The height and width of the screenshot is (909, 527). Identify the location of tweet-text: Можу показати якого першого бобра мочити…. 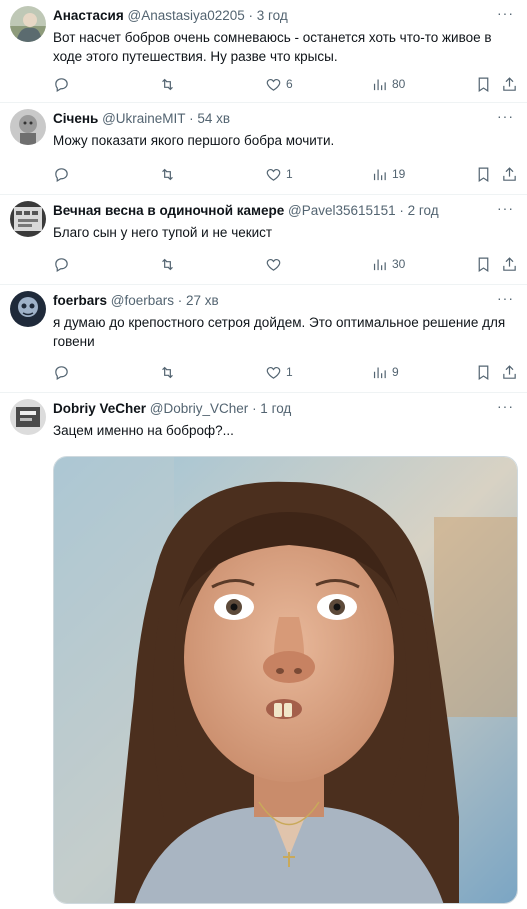
(194, 140).